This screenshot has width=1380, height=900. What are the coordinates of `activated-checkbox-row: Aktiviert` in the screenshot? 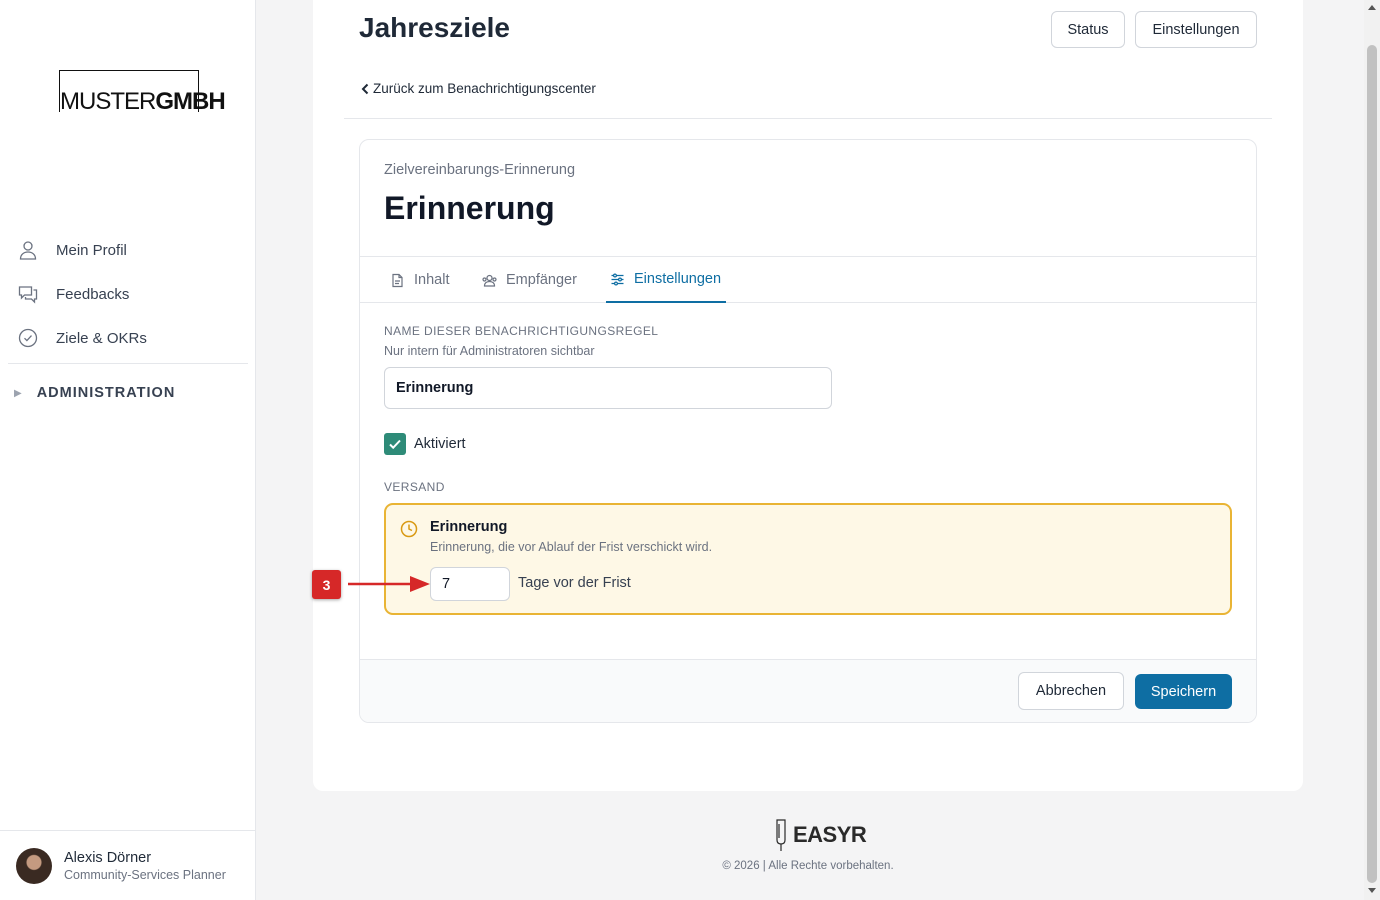 It's located at (425, 444).